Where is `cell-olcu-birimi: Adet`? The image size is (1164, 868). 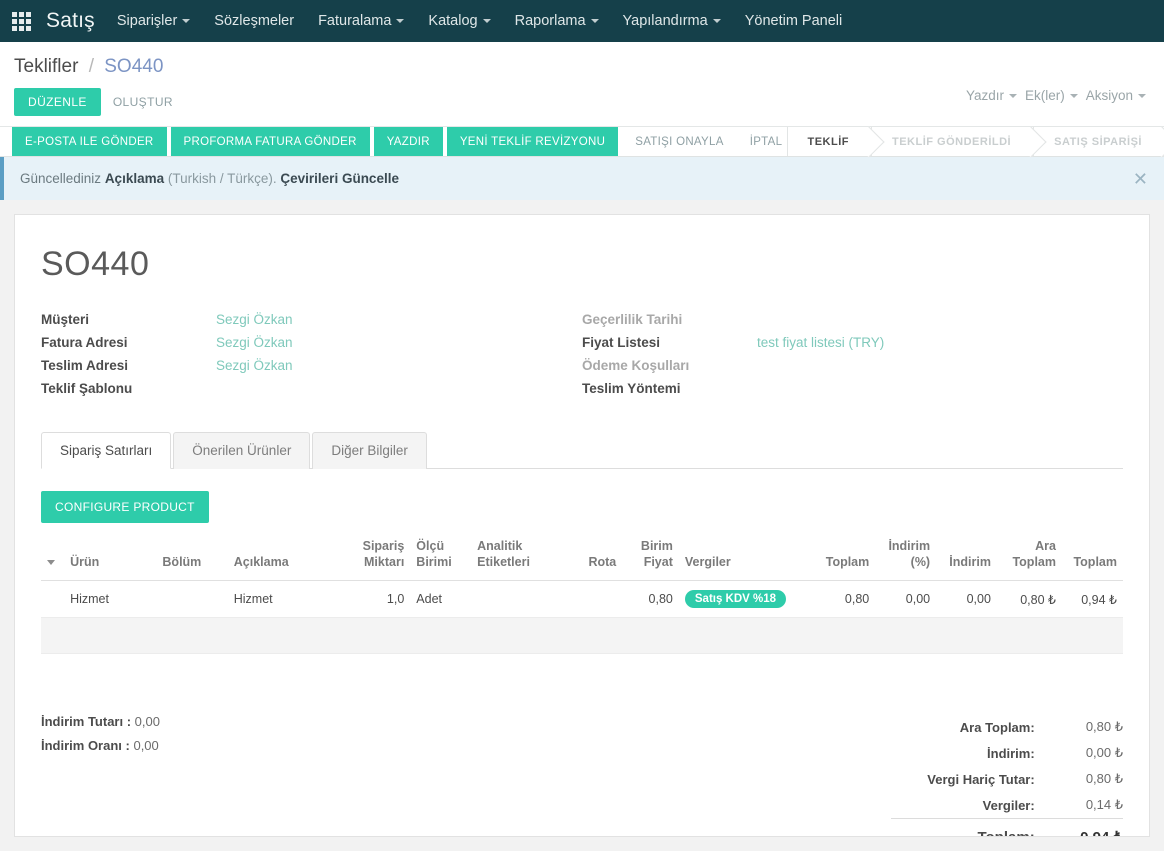
cell-olcu-birimi: Adet is located at coordinates (441, 599).